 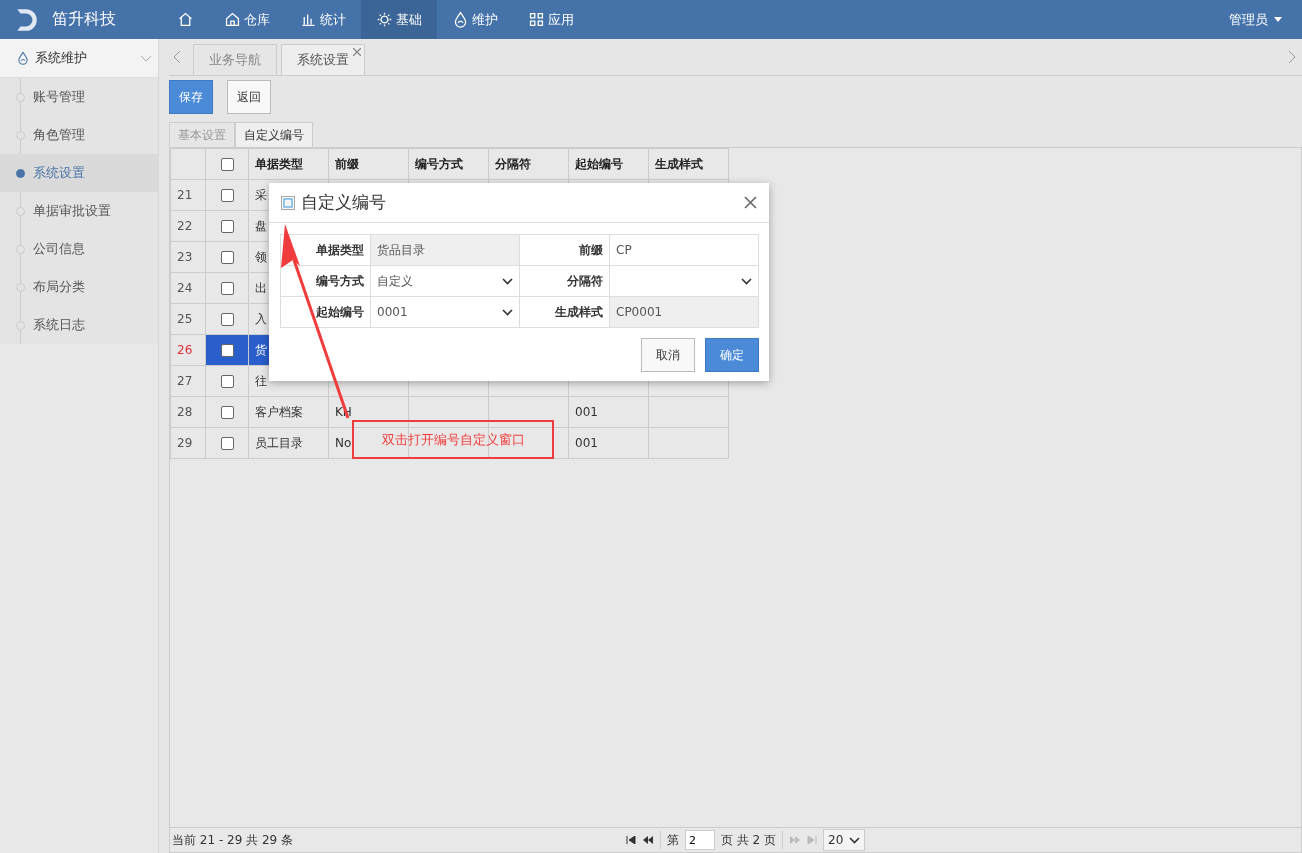 What do you see at coordinates (232, 19) in the screenshot?
I see `warehouse-icon` at bounding box center [232, 19].